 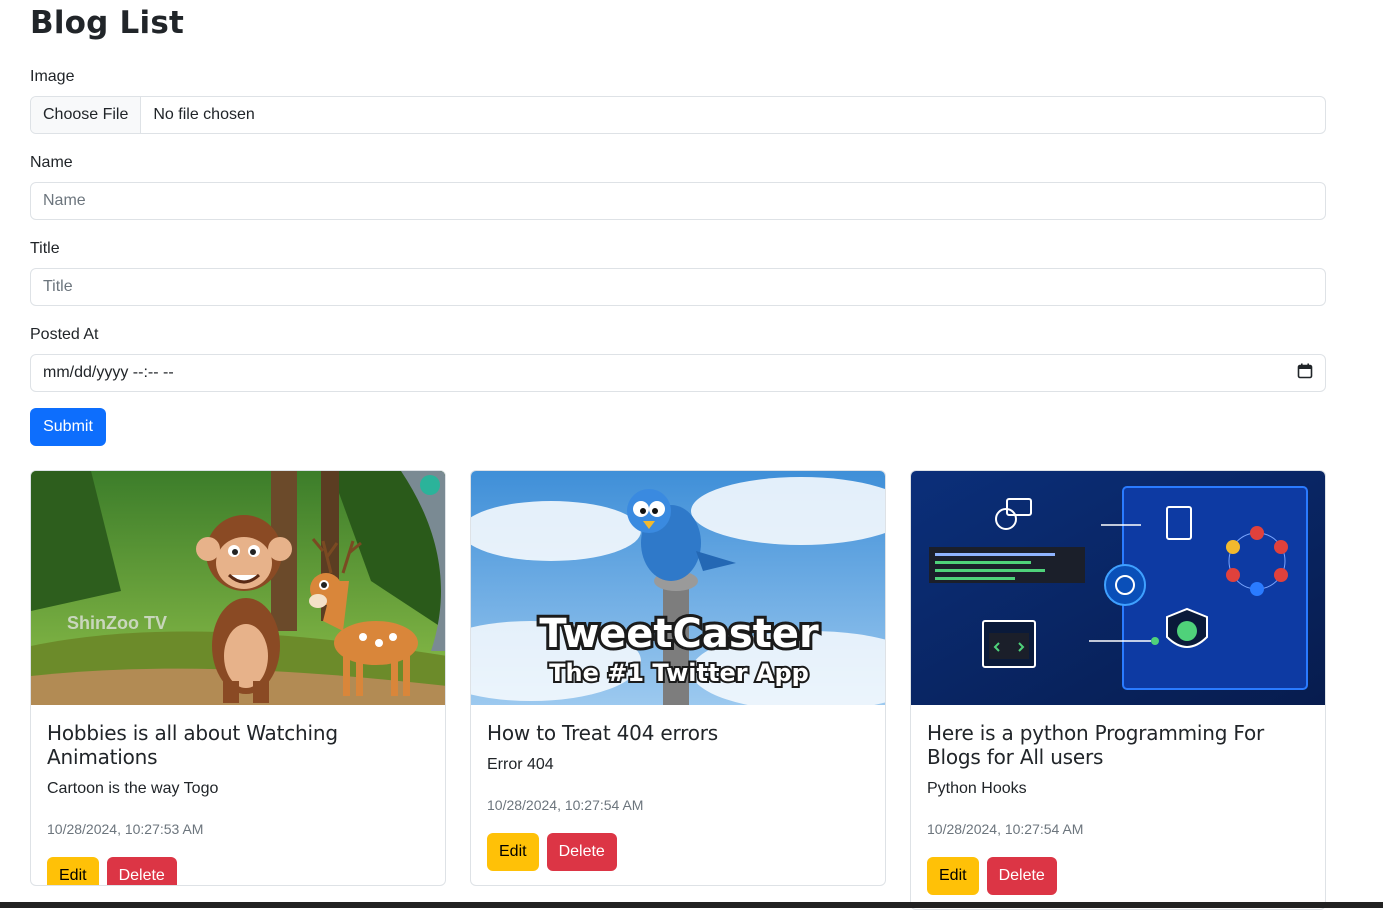 I want to click on blog-card-image: TweetCaster The #1 Twitter App, so click(x=678, y=588).